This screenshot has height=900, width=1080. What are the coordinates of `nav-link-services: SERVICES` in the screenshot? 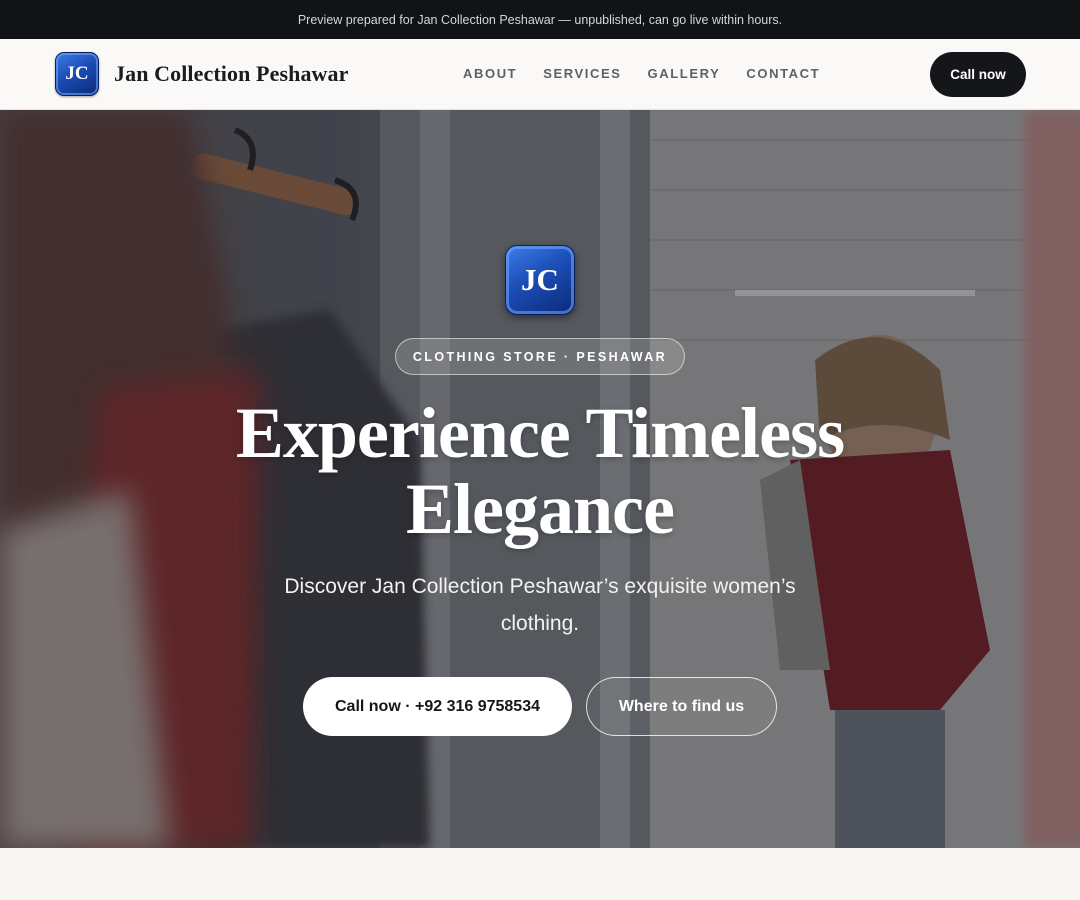 It's located at (582, 73).